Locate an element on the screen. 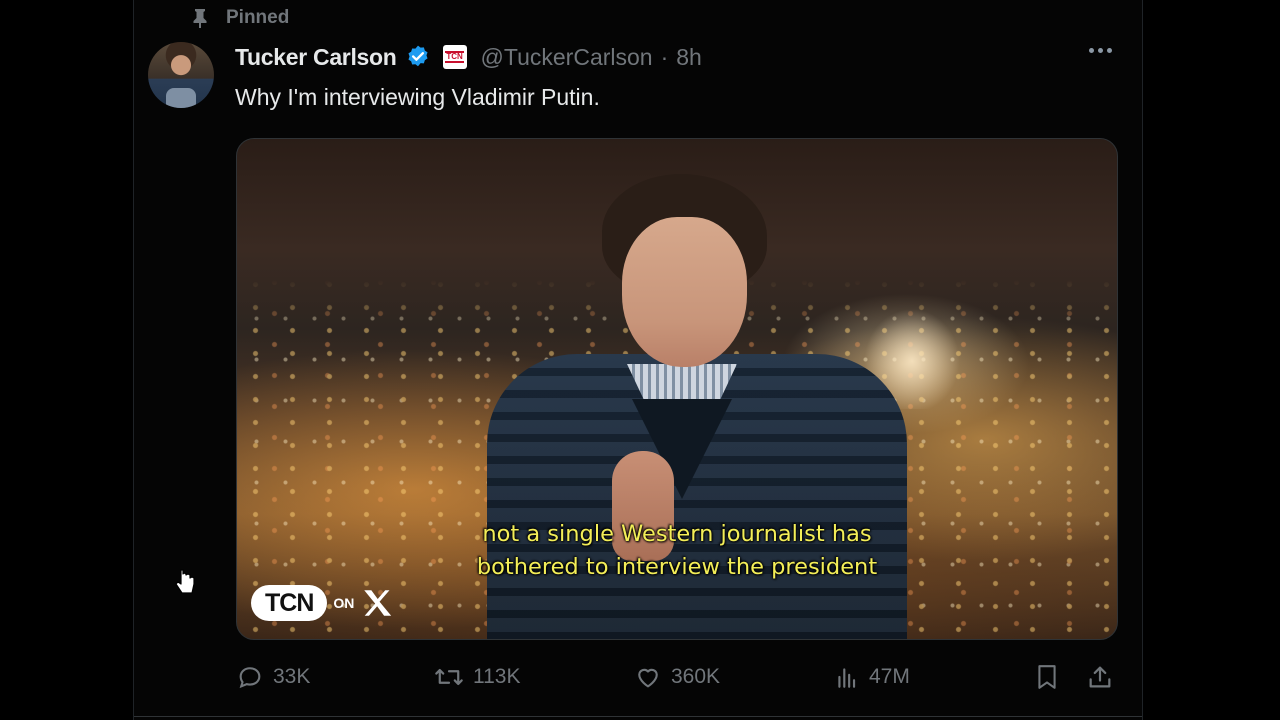 This screenshot has height=720, width=1280. views-count: 47M is located at coordinates (889, 676).